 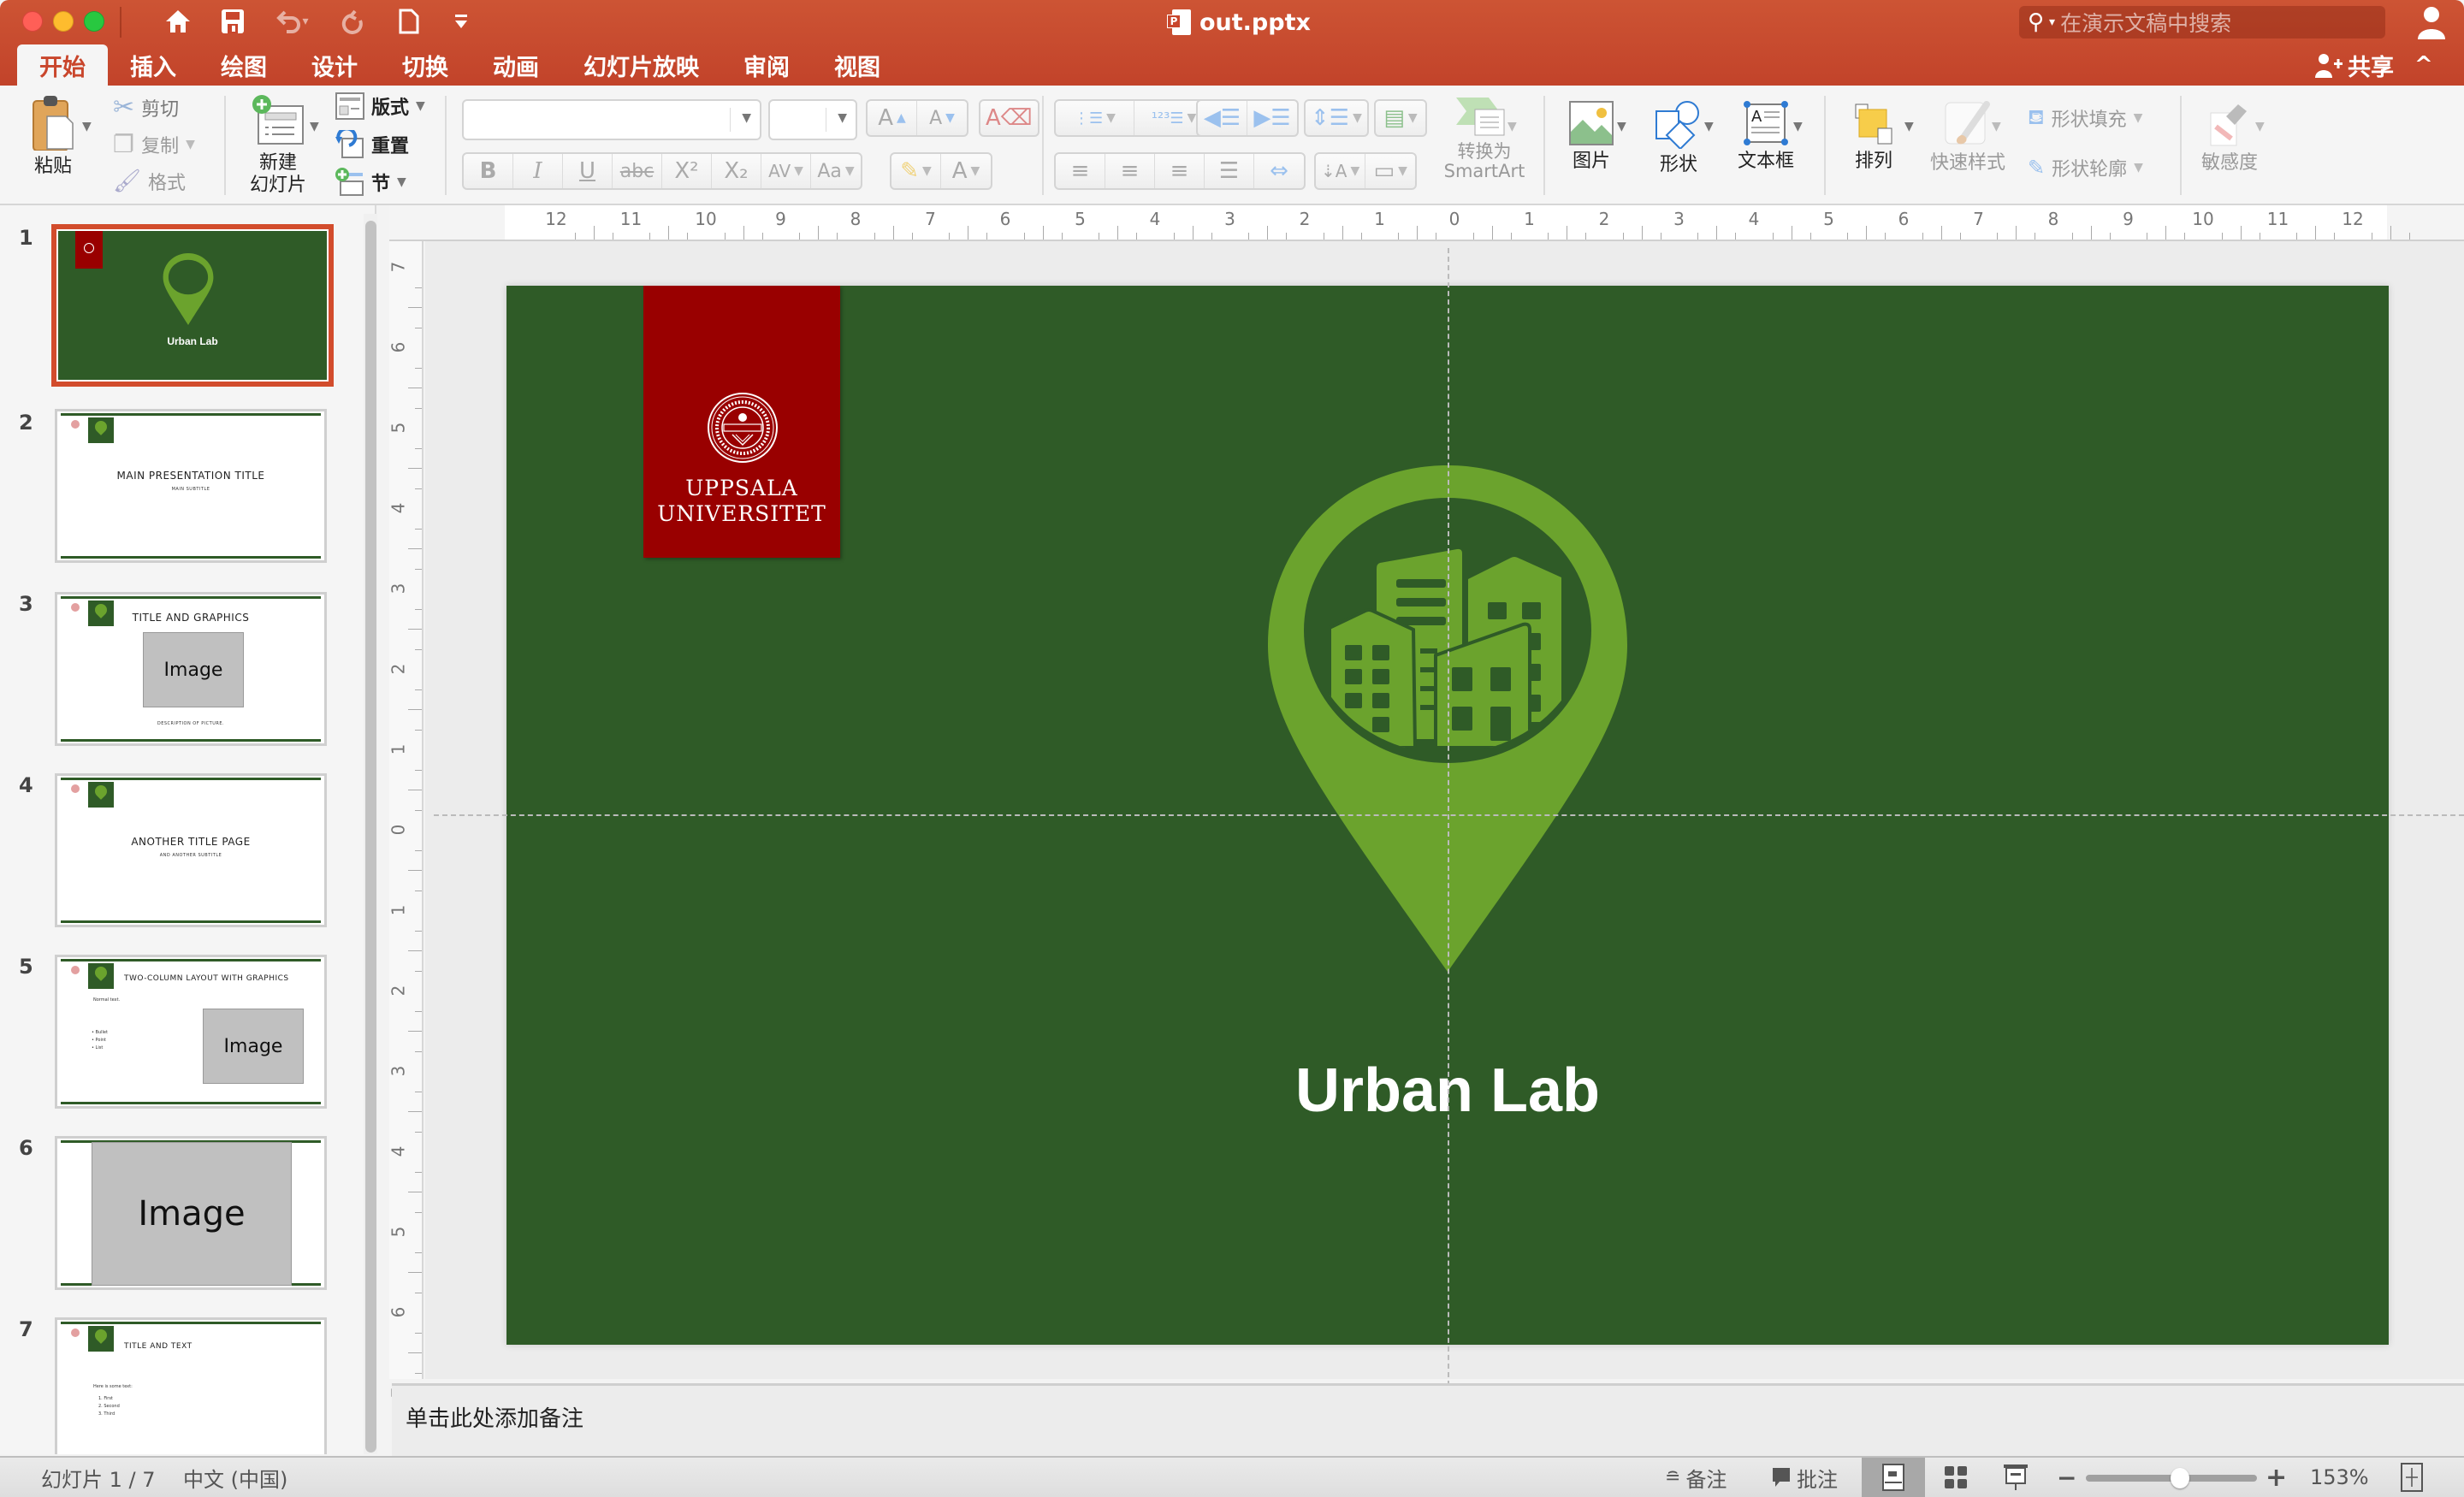 What do you see at coordinates (1798, 126) in the screenshot?
I see `textbox-dropdown-arrow: ▼` at bounding box center [1798, 126].